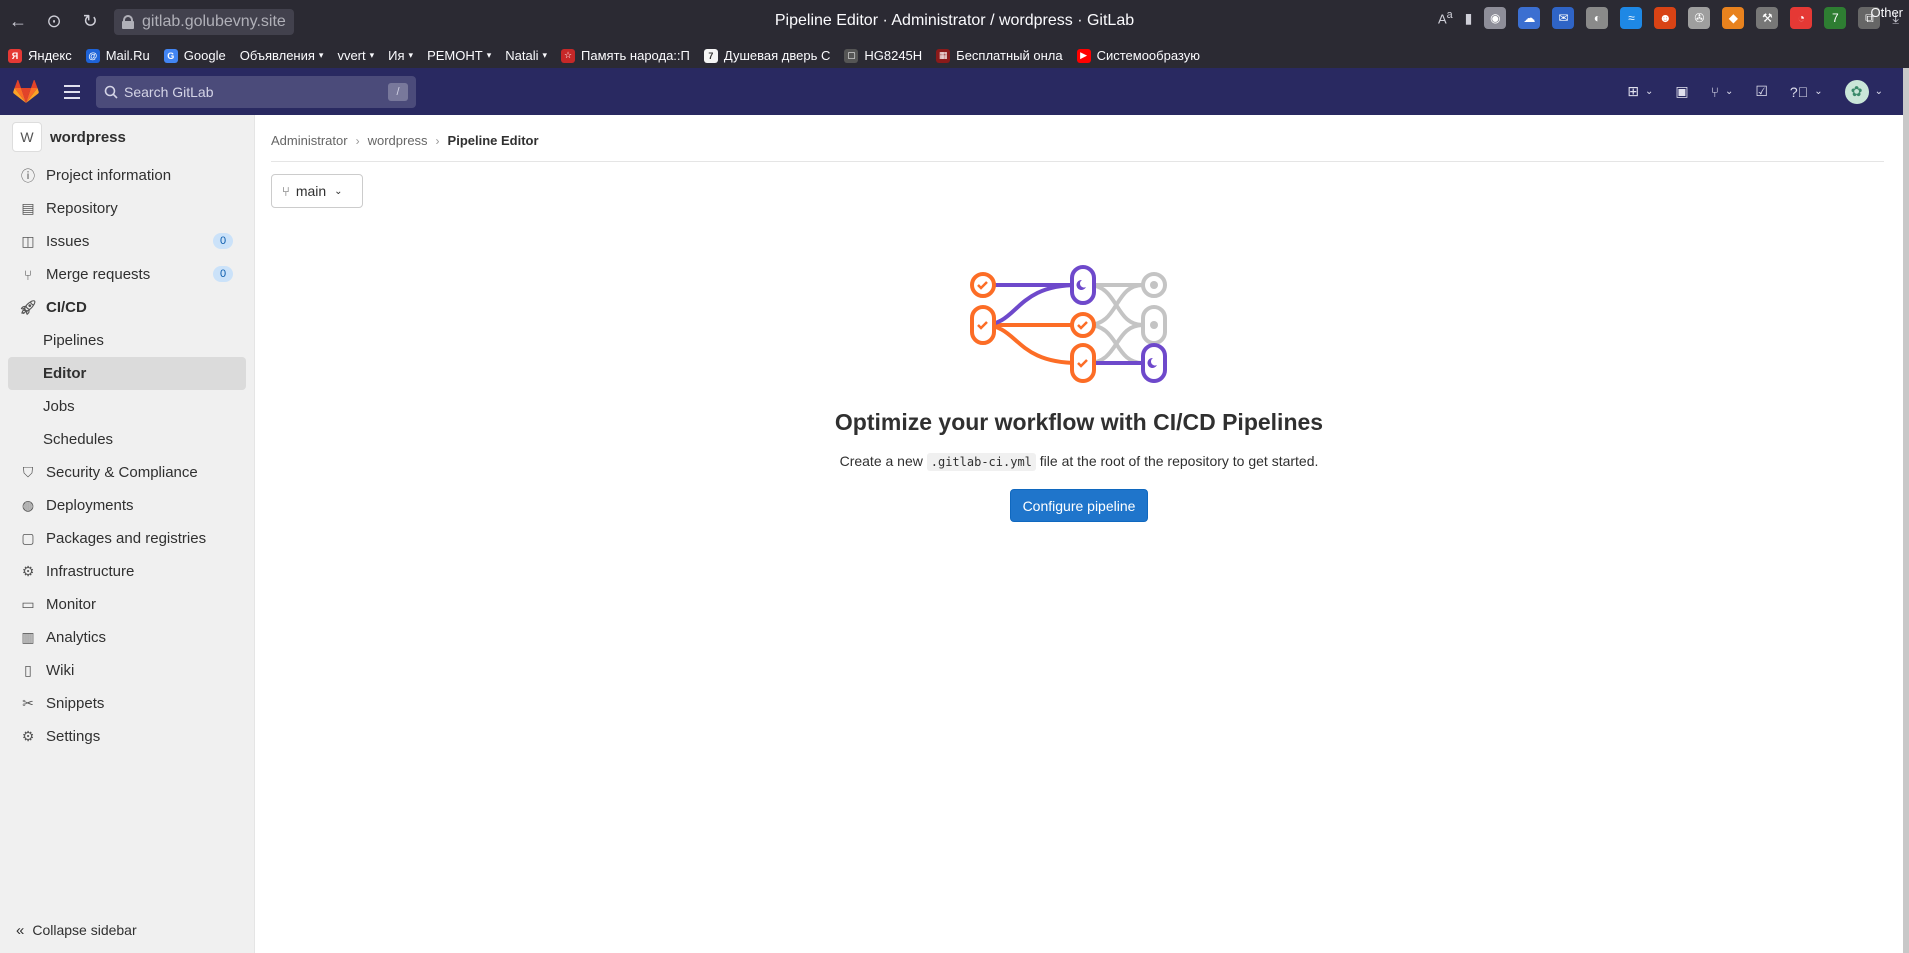 The width and height of the screenshot is (1909, 953). Describe the element at coordinates (127, 604) in the screenshot. I see `sidebar-item-monitor: ▭ Monitor` at that location.